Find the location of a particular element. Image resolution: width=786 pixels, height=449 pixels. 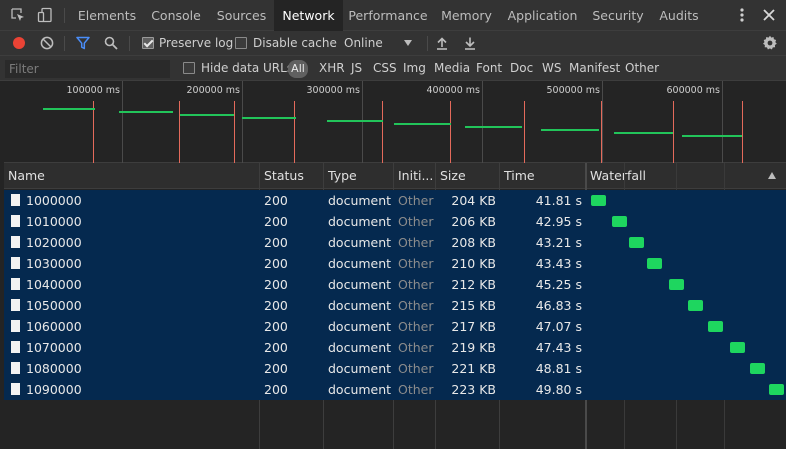

throttling-select: Online is located at coordinates (377, 43).